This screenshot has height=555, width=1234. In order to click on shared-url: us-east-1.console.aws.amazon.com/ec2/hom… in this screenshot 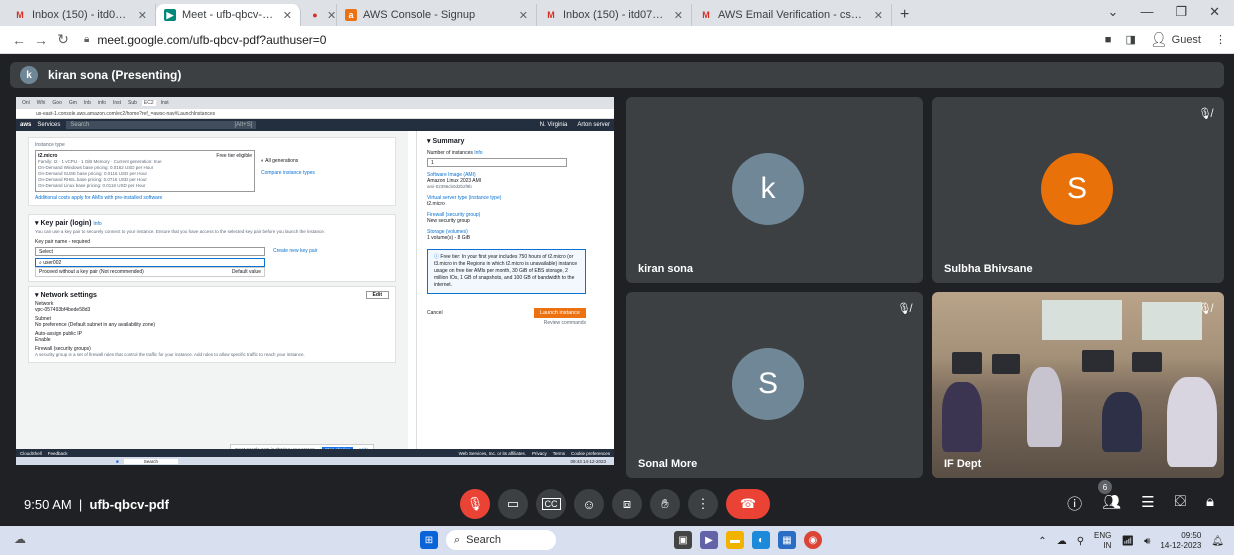, I will do `click(315, 114)`.